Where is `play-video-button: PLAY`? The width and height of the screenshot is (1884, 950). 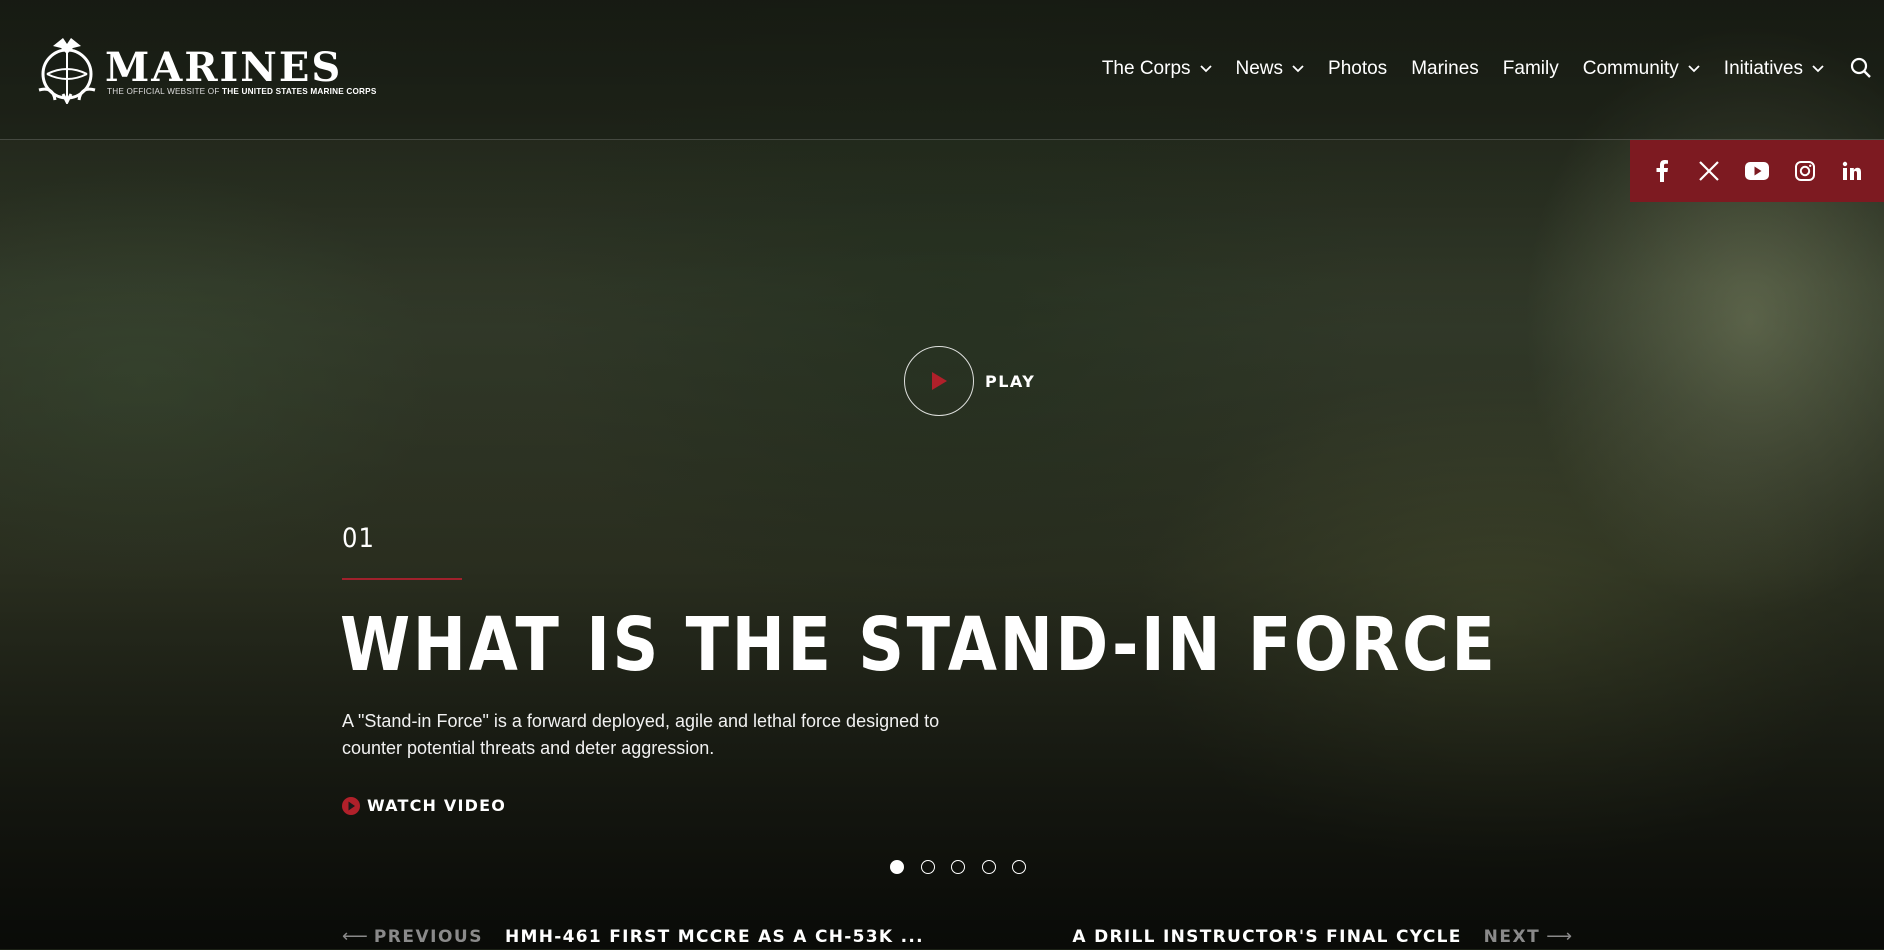 play-video-button: PLAY is located at coordinates (969, 381).